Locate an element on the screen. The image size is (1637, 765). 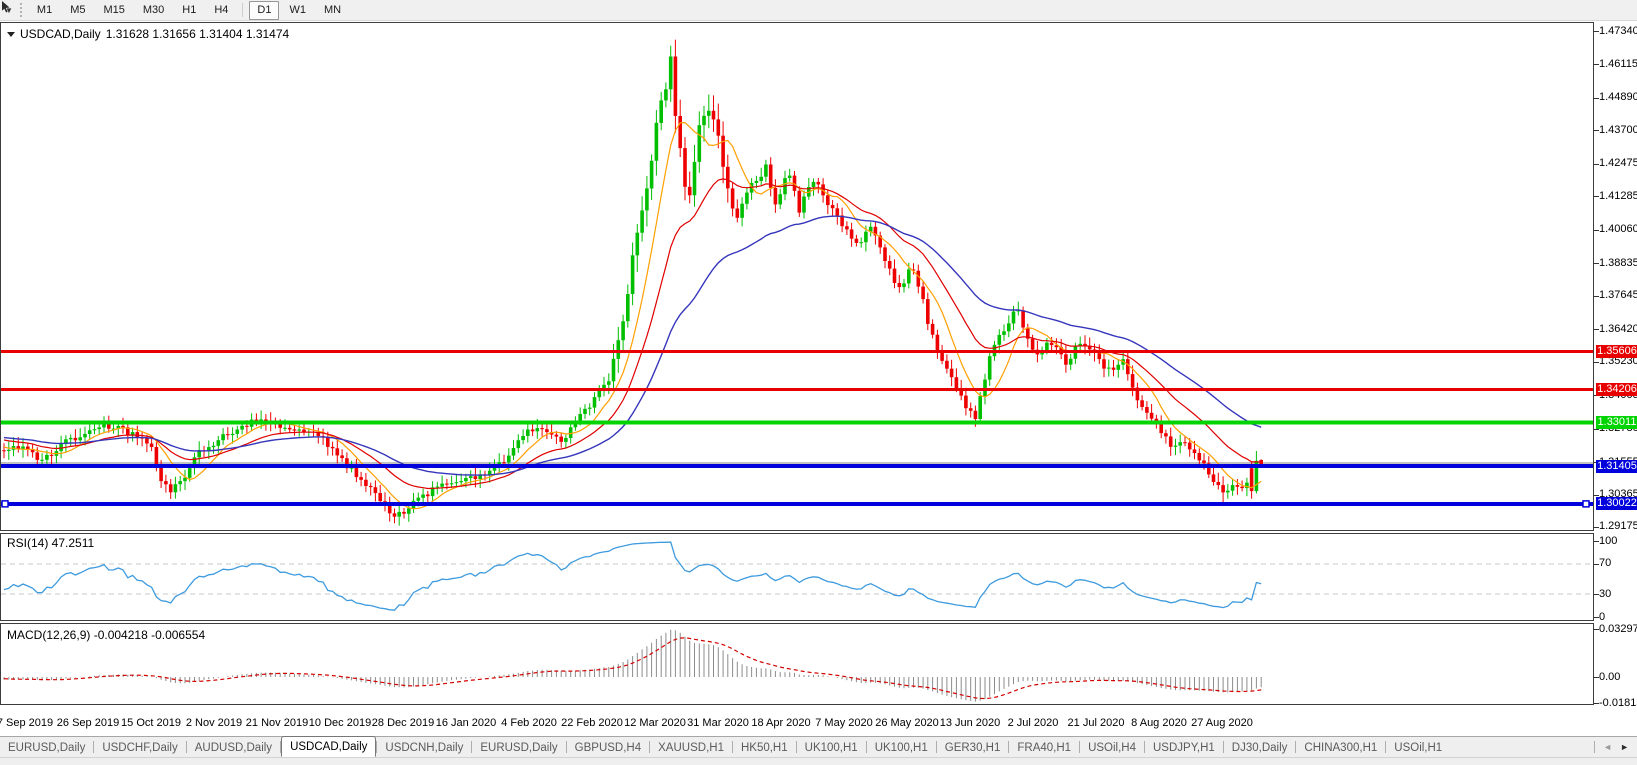
tab-scroll-left-icon: ◄ is located at coordinates (1607, 747).